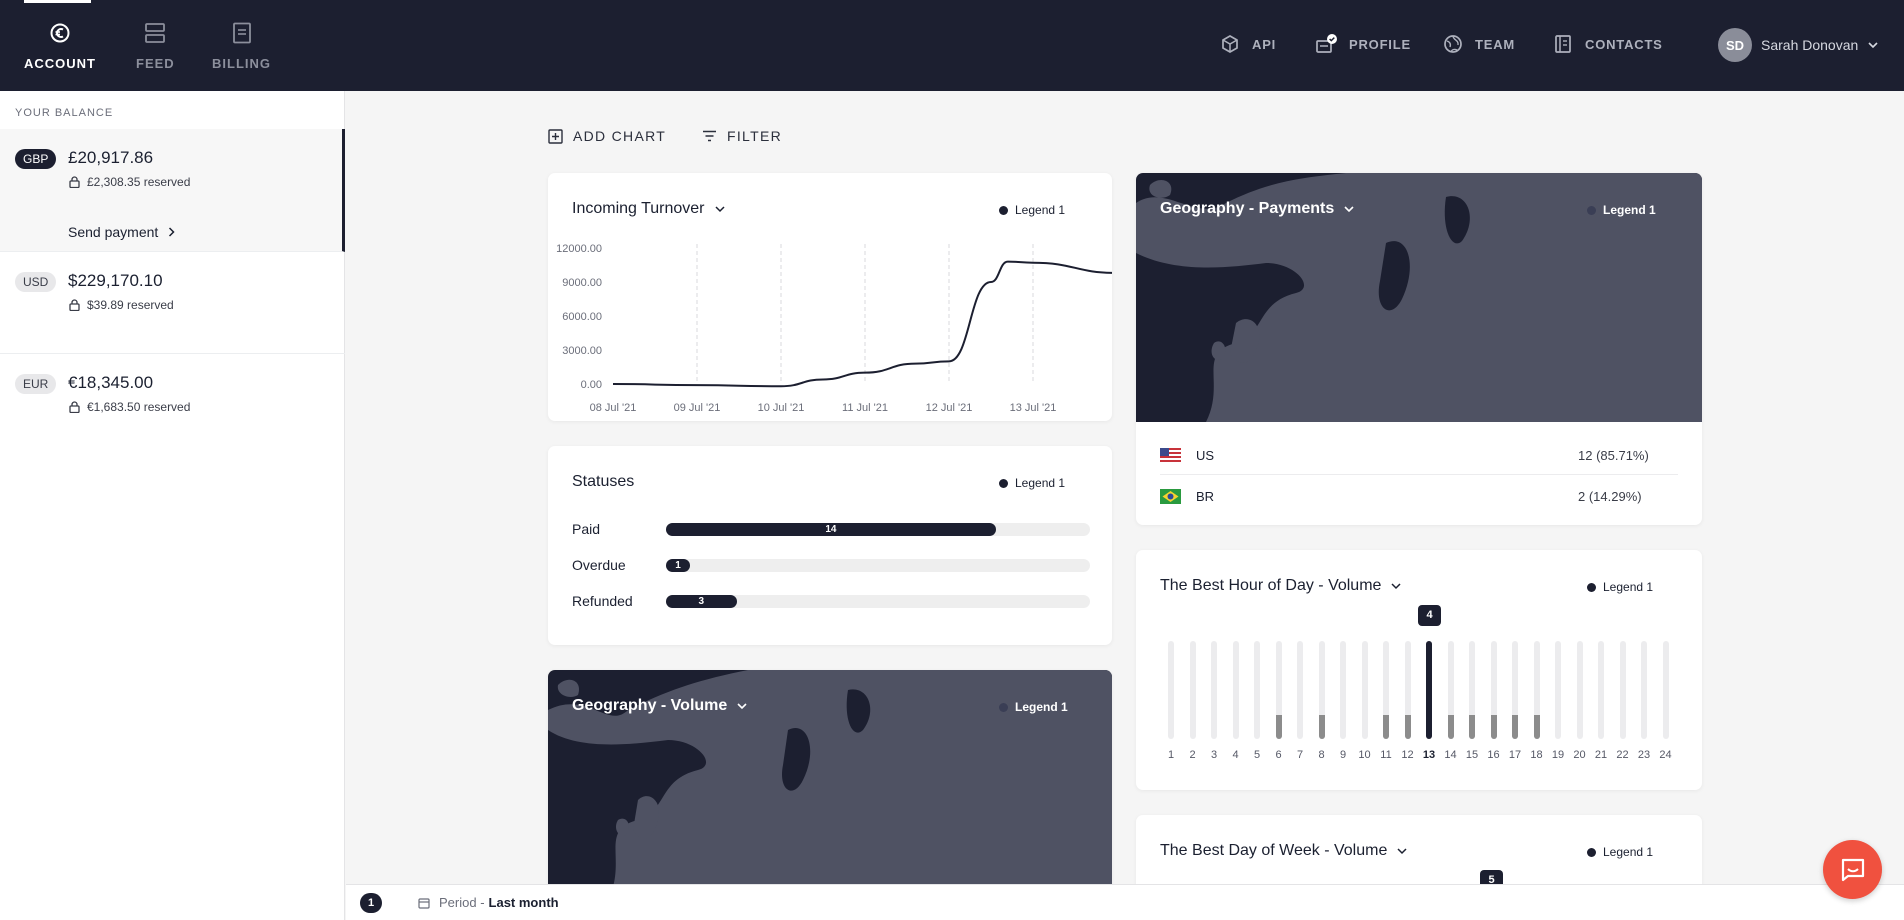  What do you see at coordinates (1450, 755) in the screenshot?
I see `hour-label: 14` at bounding box center [1450, 755].